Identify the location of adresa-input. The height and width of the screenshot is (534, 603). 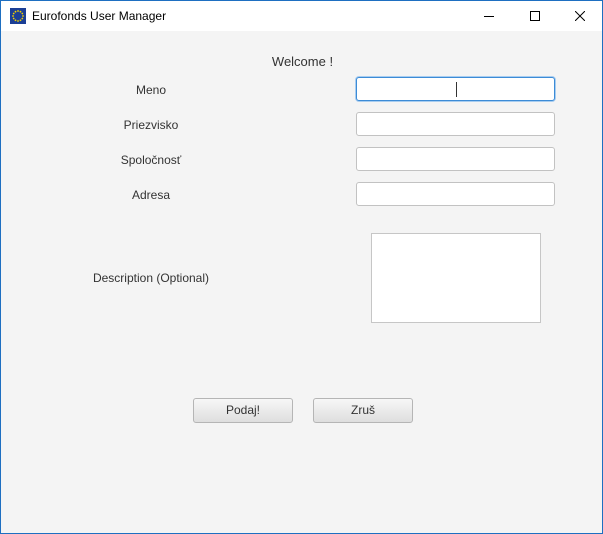
(455, 194).